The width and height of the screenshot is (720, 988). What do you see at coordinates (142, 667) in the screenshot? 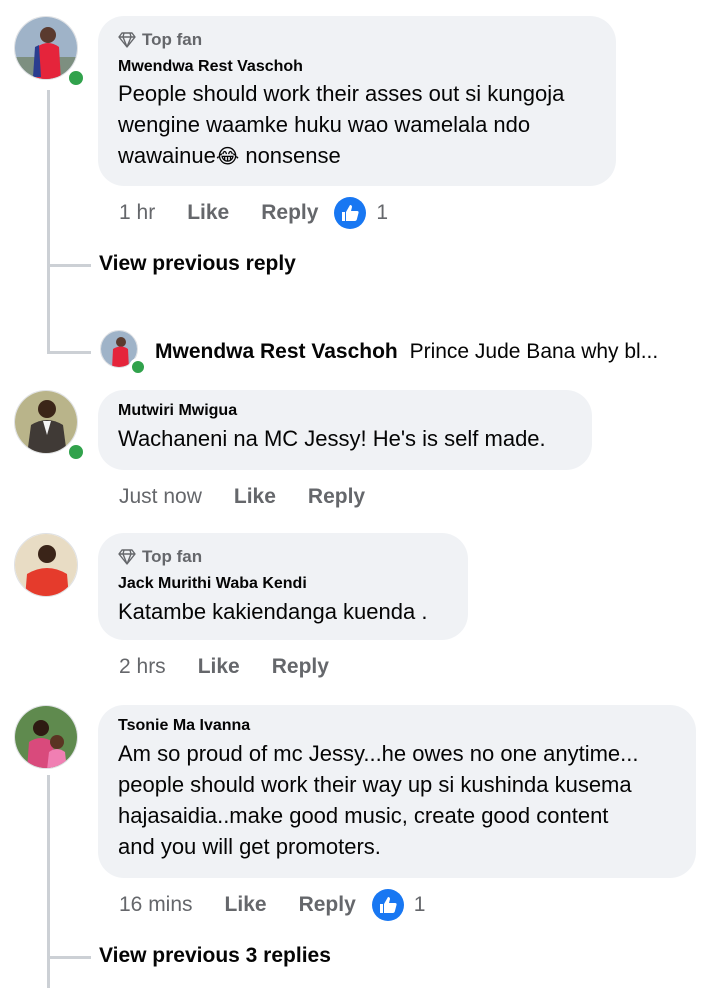
I see `timestamp: 2 hrs` at bounding box center [142, 667].